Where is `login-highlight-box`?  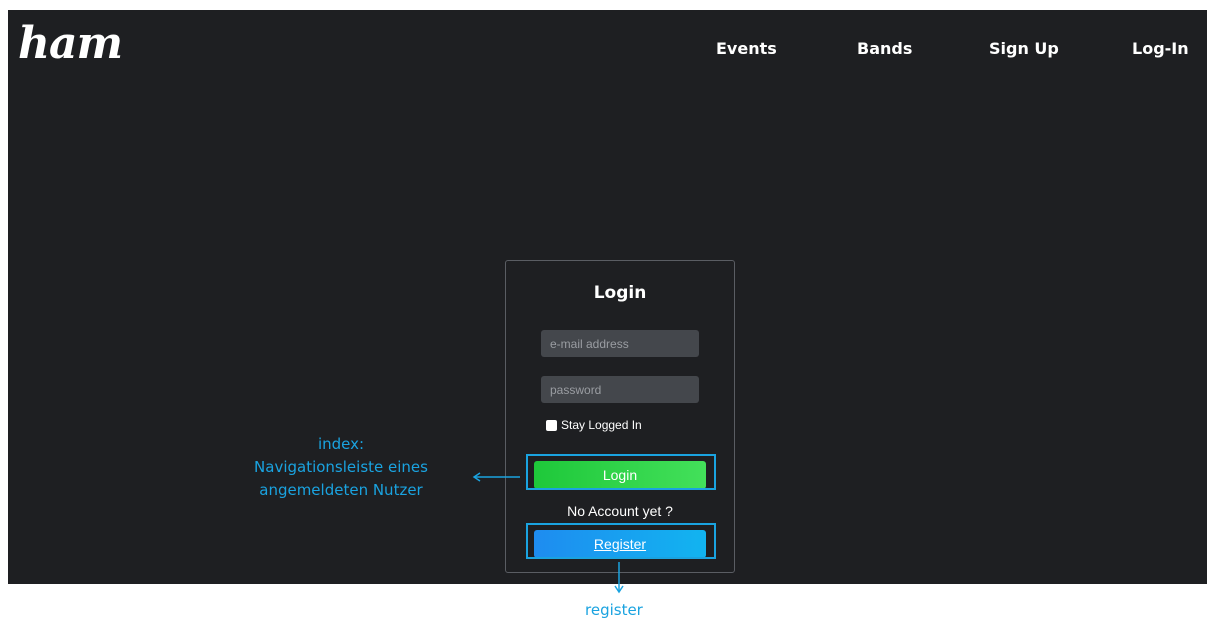 login-highlight-box is located at coordinates (621, 472).